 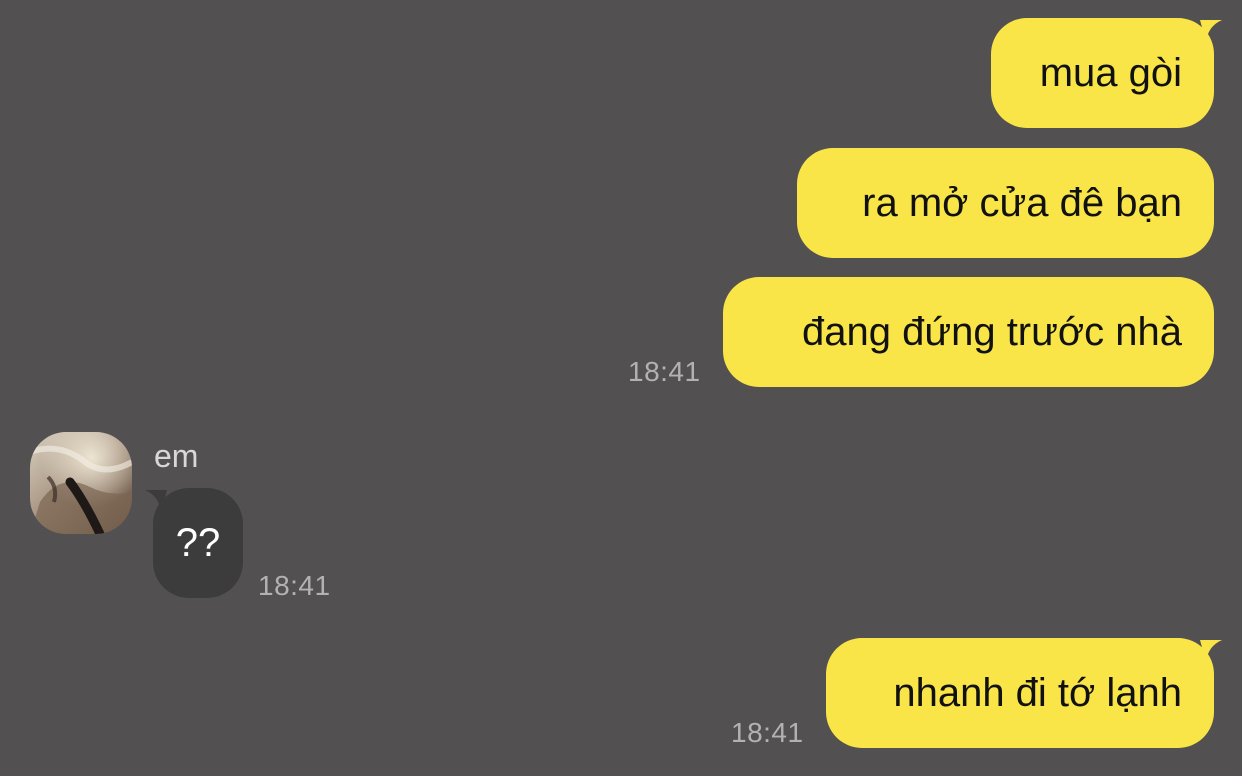 What do you see at coordinates (991, 332) in the screenshot?
I see `message-text: đang đứng trước nhà` at bounding box center [991, 332].